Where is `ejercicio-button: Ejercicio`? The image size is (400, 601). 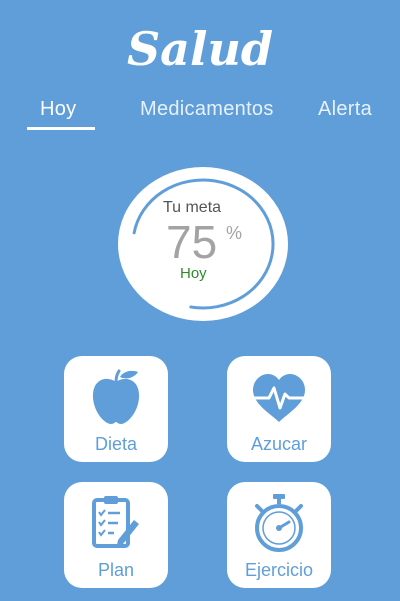
ejercicio-button: Ejercicio is located at coordinates (279, 535).